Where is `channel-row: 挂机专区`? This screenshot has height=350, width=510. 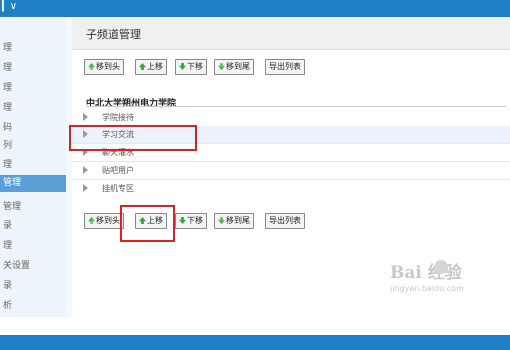 channel-row: 挂机专区 is located at coordinates (291, 188).